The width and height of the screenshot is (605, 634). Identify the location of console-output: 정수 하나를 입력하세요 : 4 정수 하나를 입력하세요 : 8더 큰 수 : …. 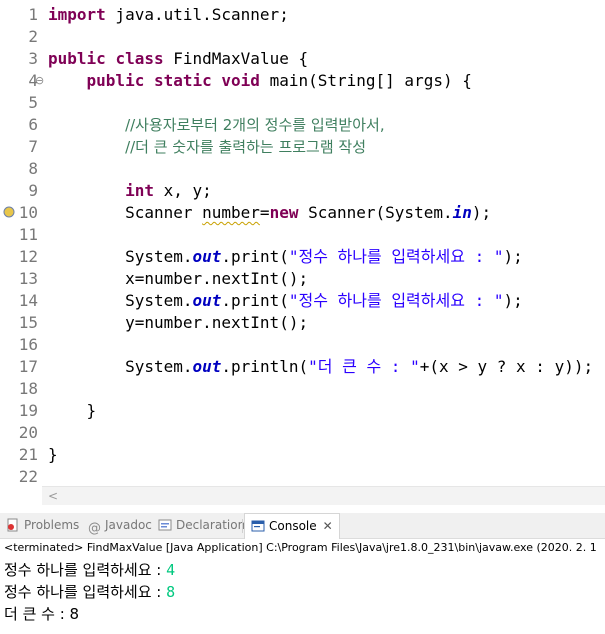
(302, 595).